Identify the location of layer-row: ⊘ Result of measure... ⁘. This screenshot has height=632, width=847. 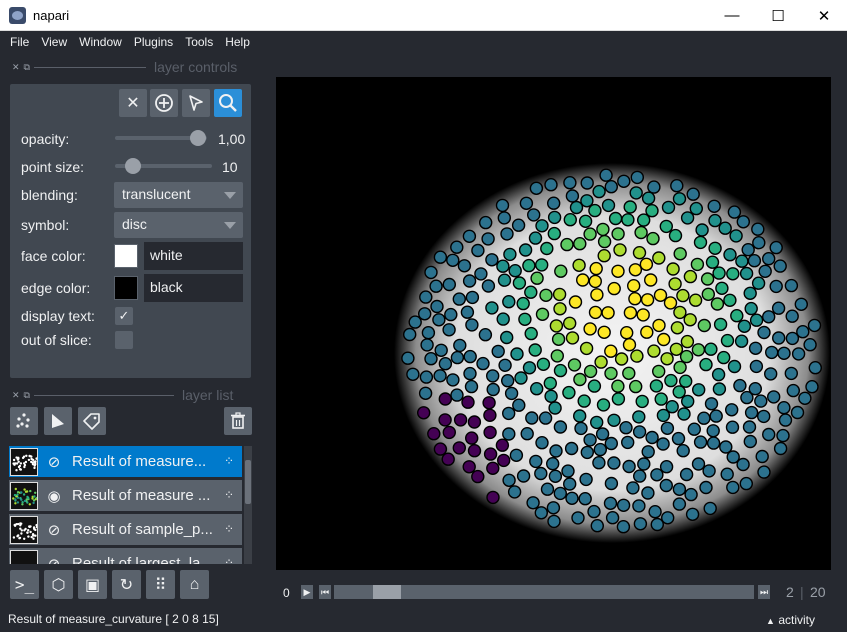
(125, 461).